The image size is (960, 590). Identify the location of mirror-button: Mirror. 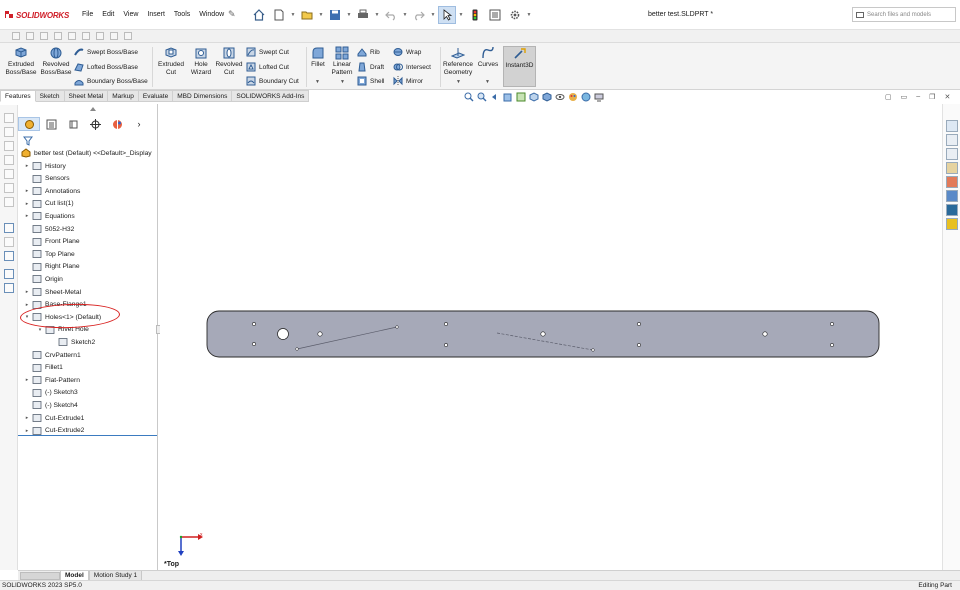
(408, 81).